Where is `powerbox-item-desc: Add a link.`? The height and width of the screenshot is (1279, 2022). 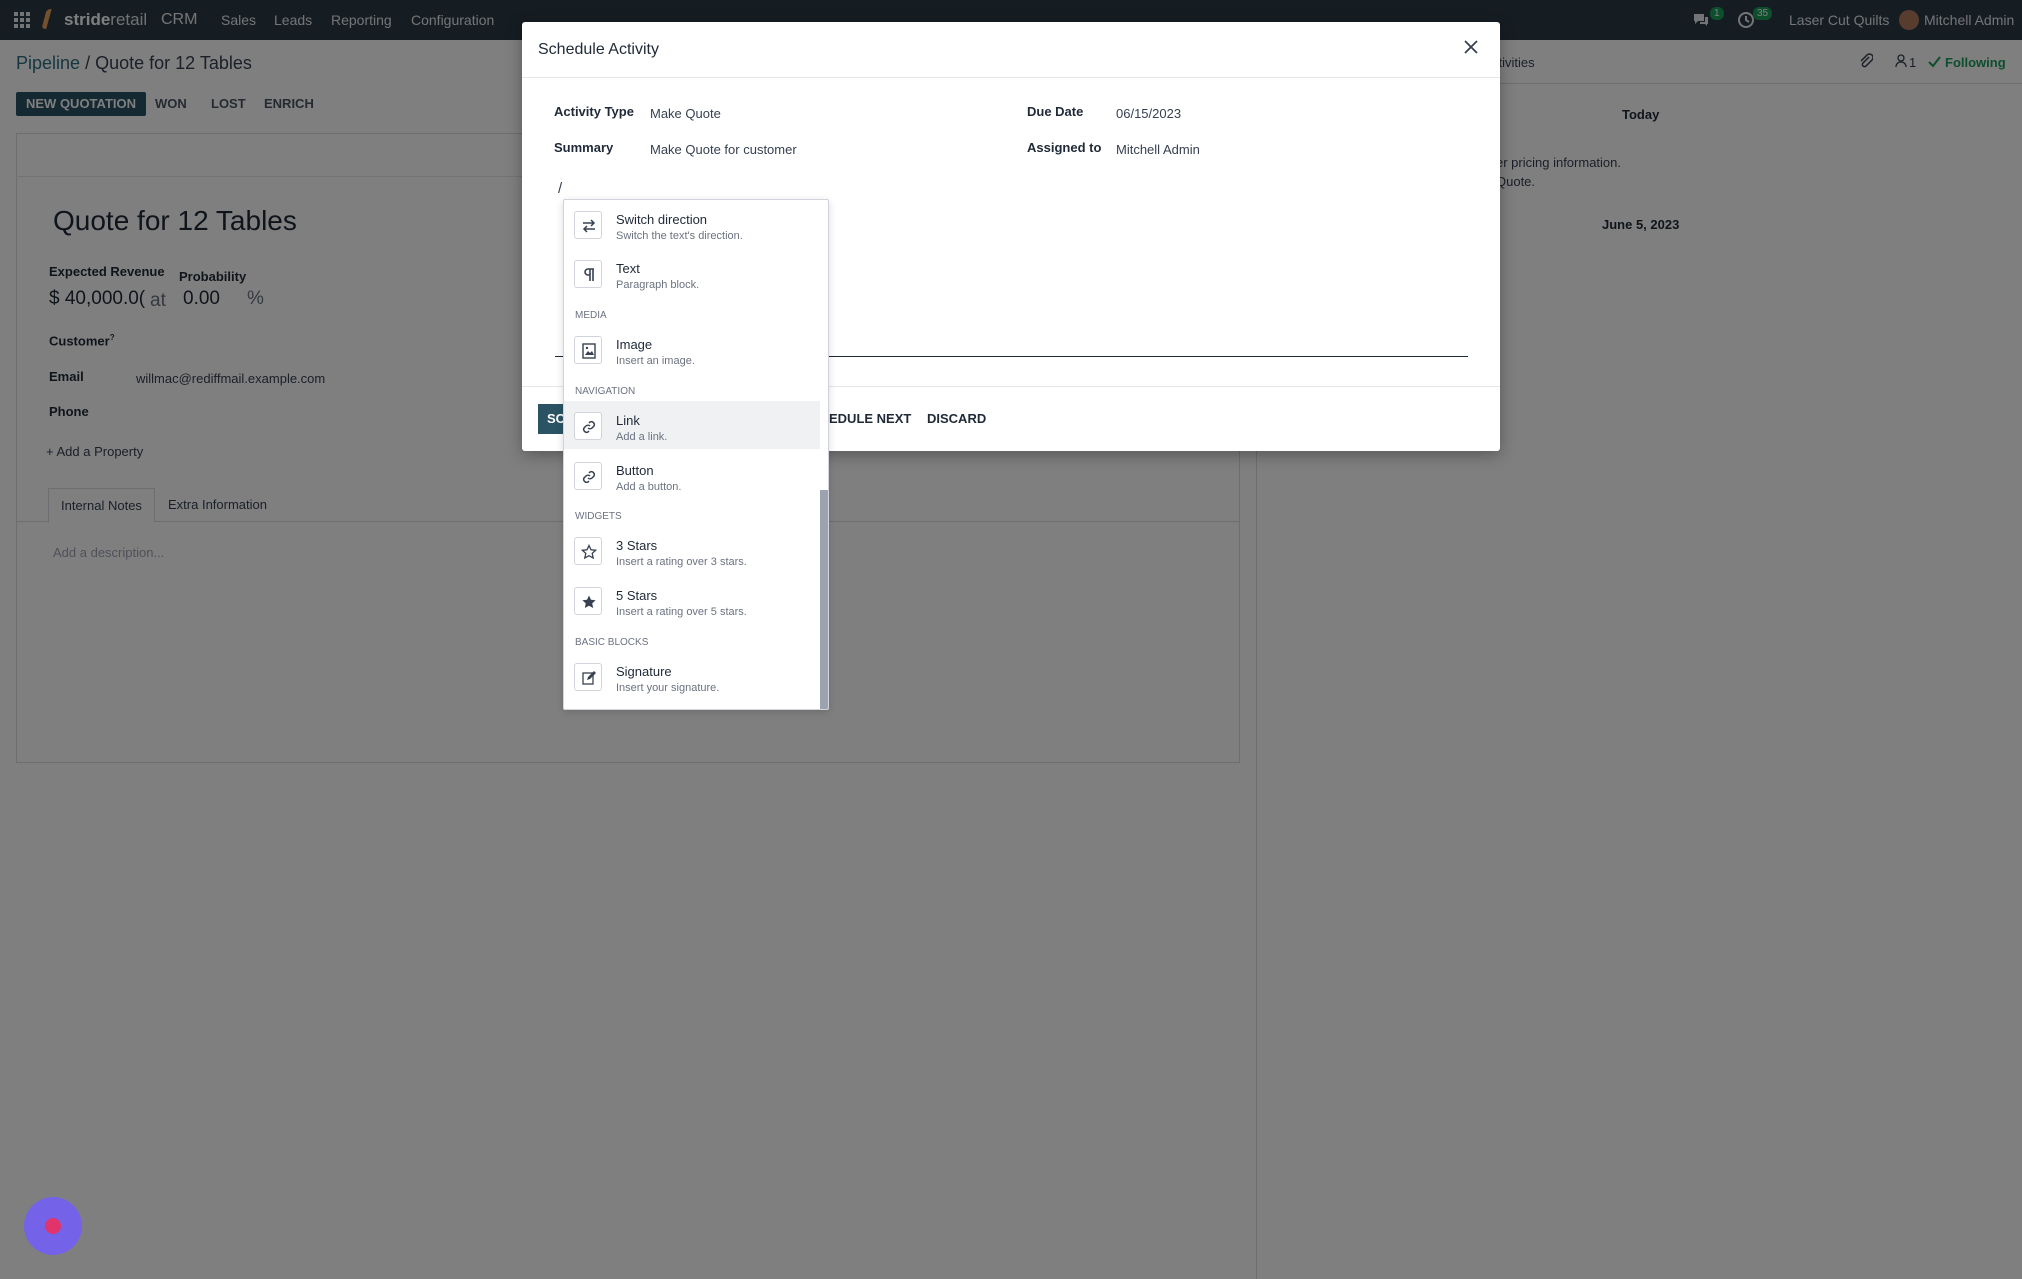 powerbox-item-desc: Add a link. is located at coordinates (642, 437).